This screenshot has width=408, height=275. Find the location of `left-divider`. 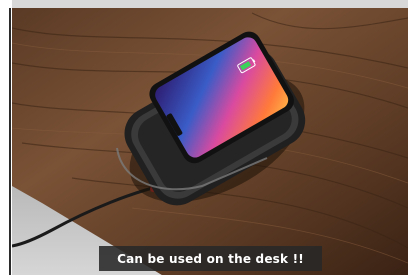

left-divider is located at coordinates (10, 141).